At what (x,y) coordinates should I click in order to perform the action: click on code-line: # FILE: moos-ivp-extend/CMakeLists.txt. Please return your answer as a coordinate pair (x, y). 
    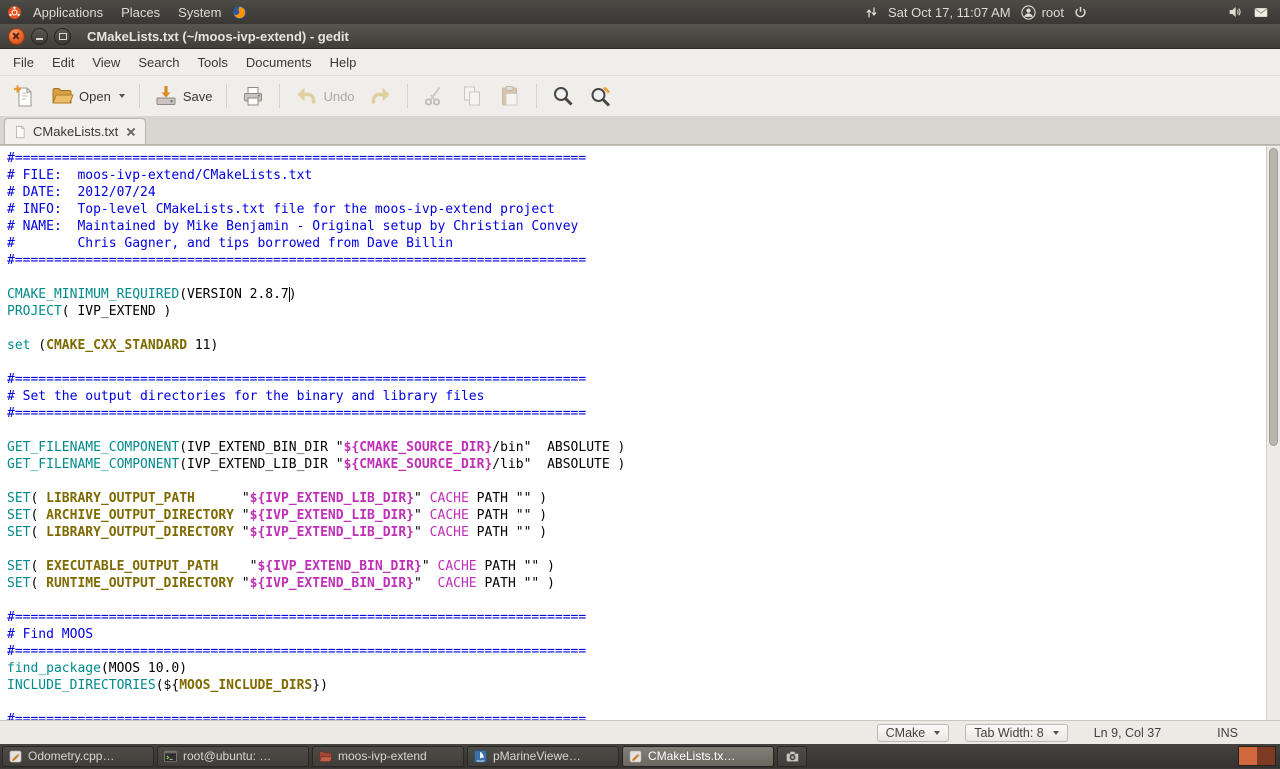
    Looking at the image, I should click on (160, 175).